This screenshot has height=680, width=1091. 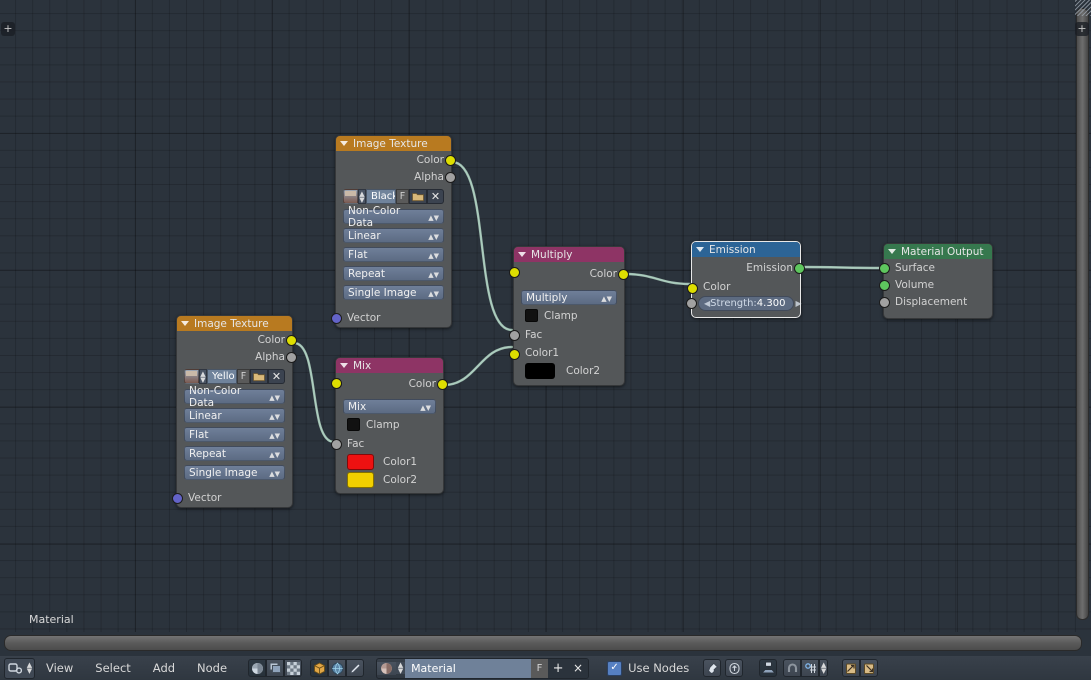 I want to click on brush-pen-icon, so click(x=355, y=668).